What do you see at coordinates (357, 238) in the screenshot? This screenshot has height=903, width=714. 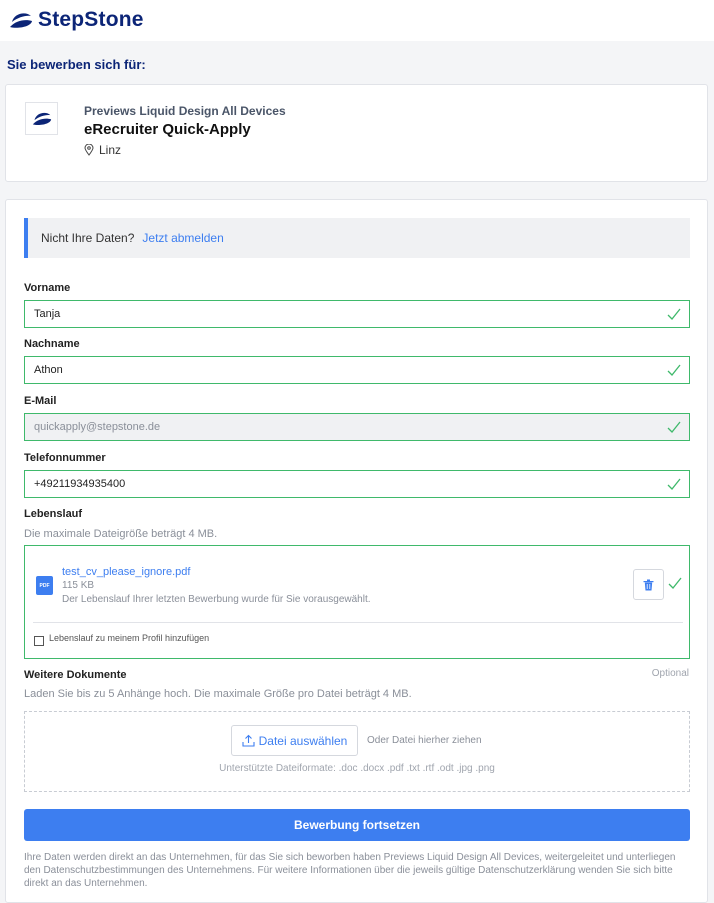 I see `logged-in-notice: Nicht Ihre Daten? Jetzt abmelden` at bounding box center [357, 238].